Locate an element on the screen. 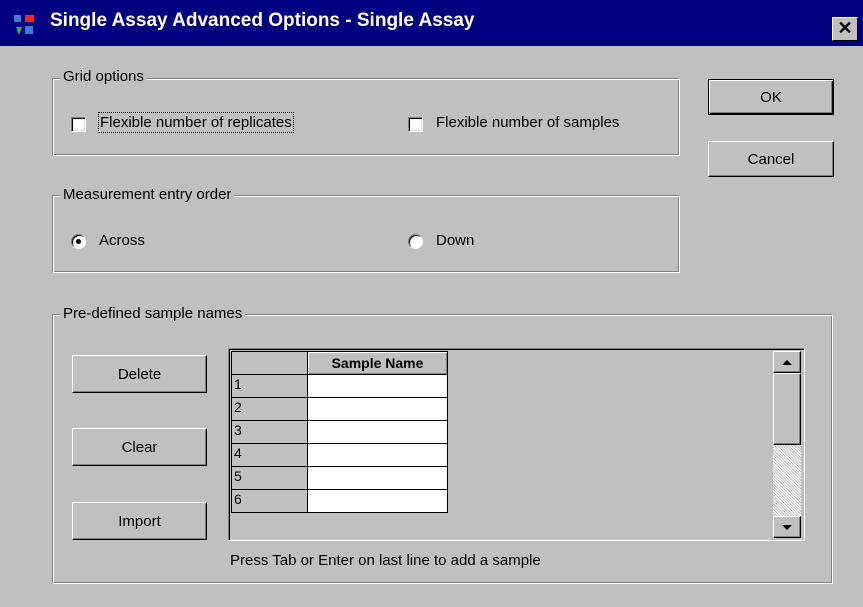 The height and width of the screenshot is (607, 863). row-number: 6 is located at coordinates (269, 501).